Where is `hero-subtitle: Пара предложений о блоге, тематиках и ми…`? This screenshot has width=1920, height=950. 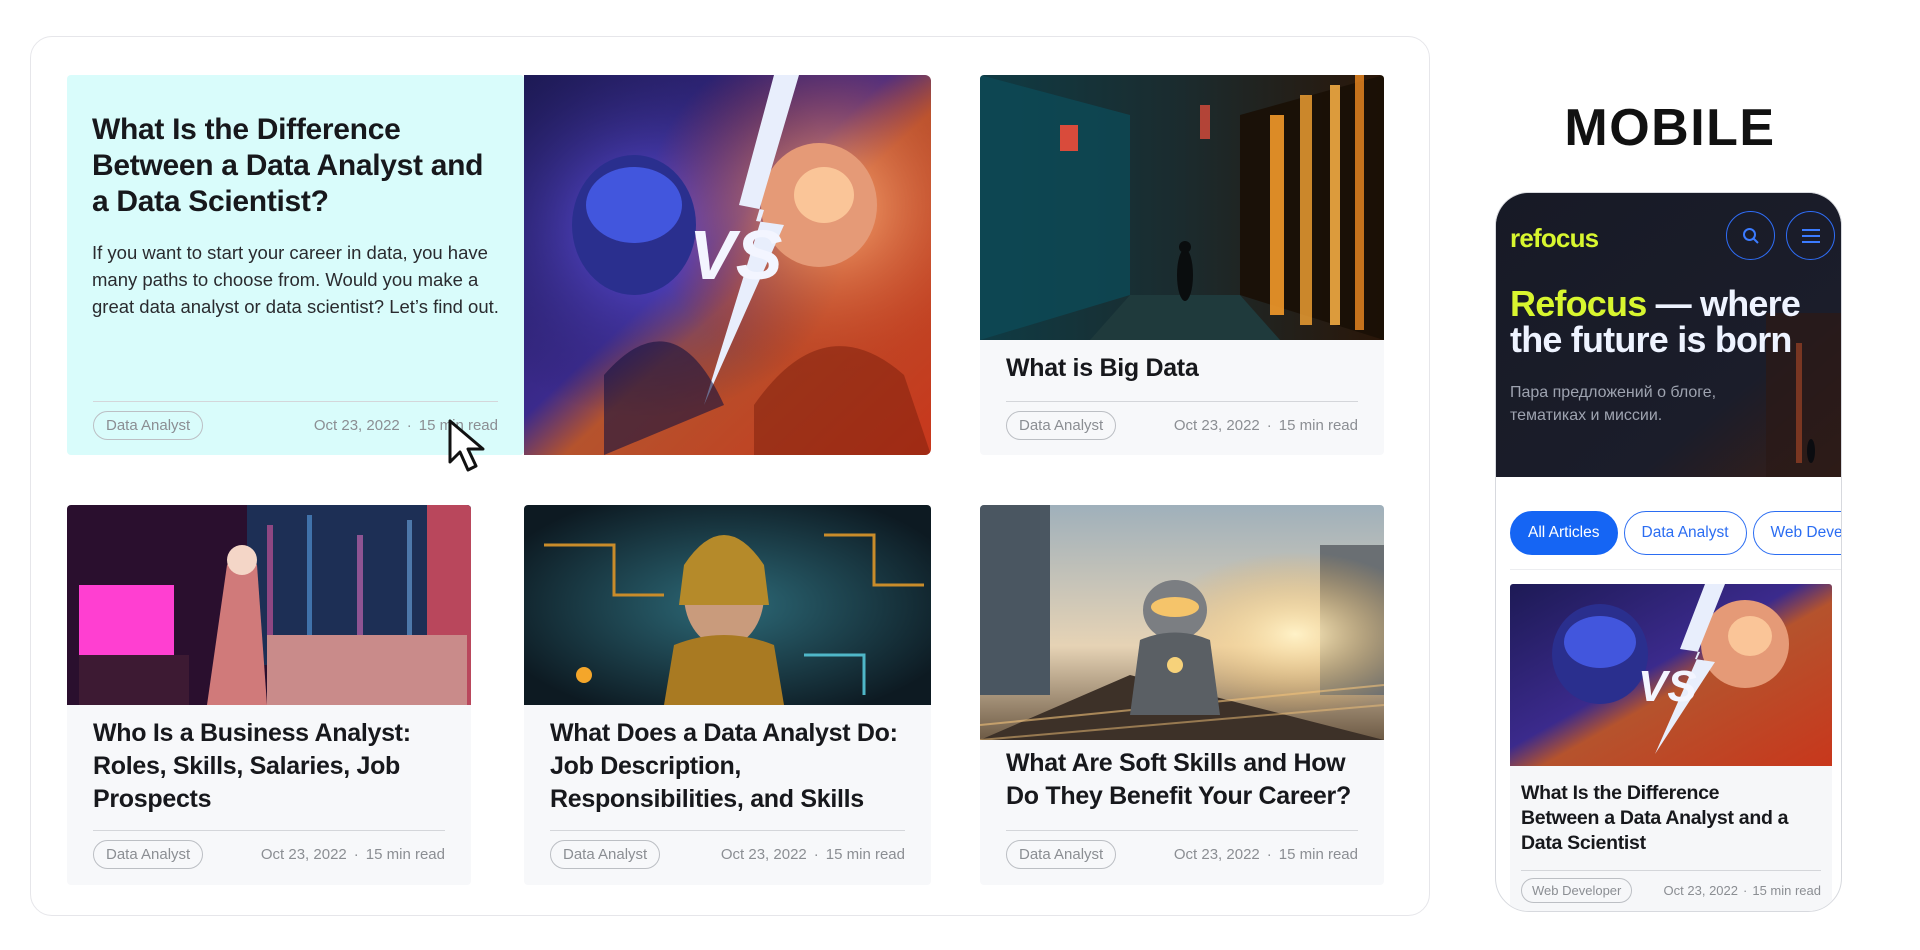 hero-subtitle: Пара предложений о блоге, тематиках и ми… is located at coordinates (1613, 404).